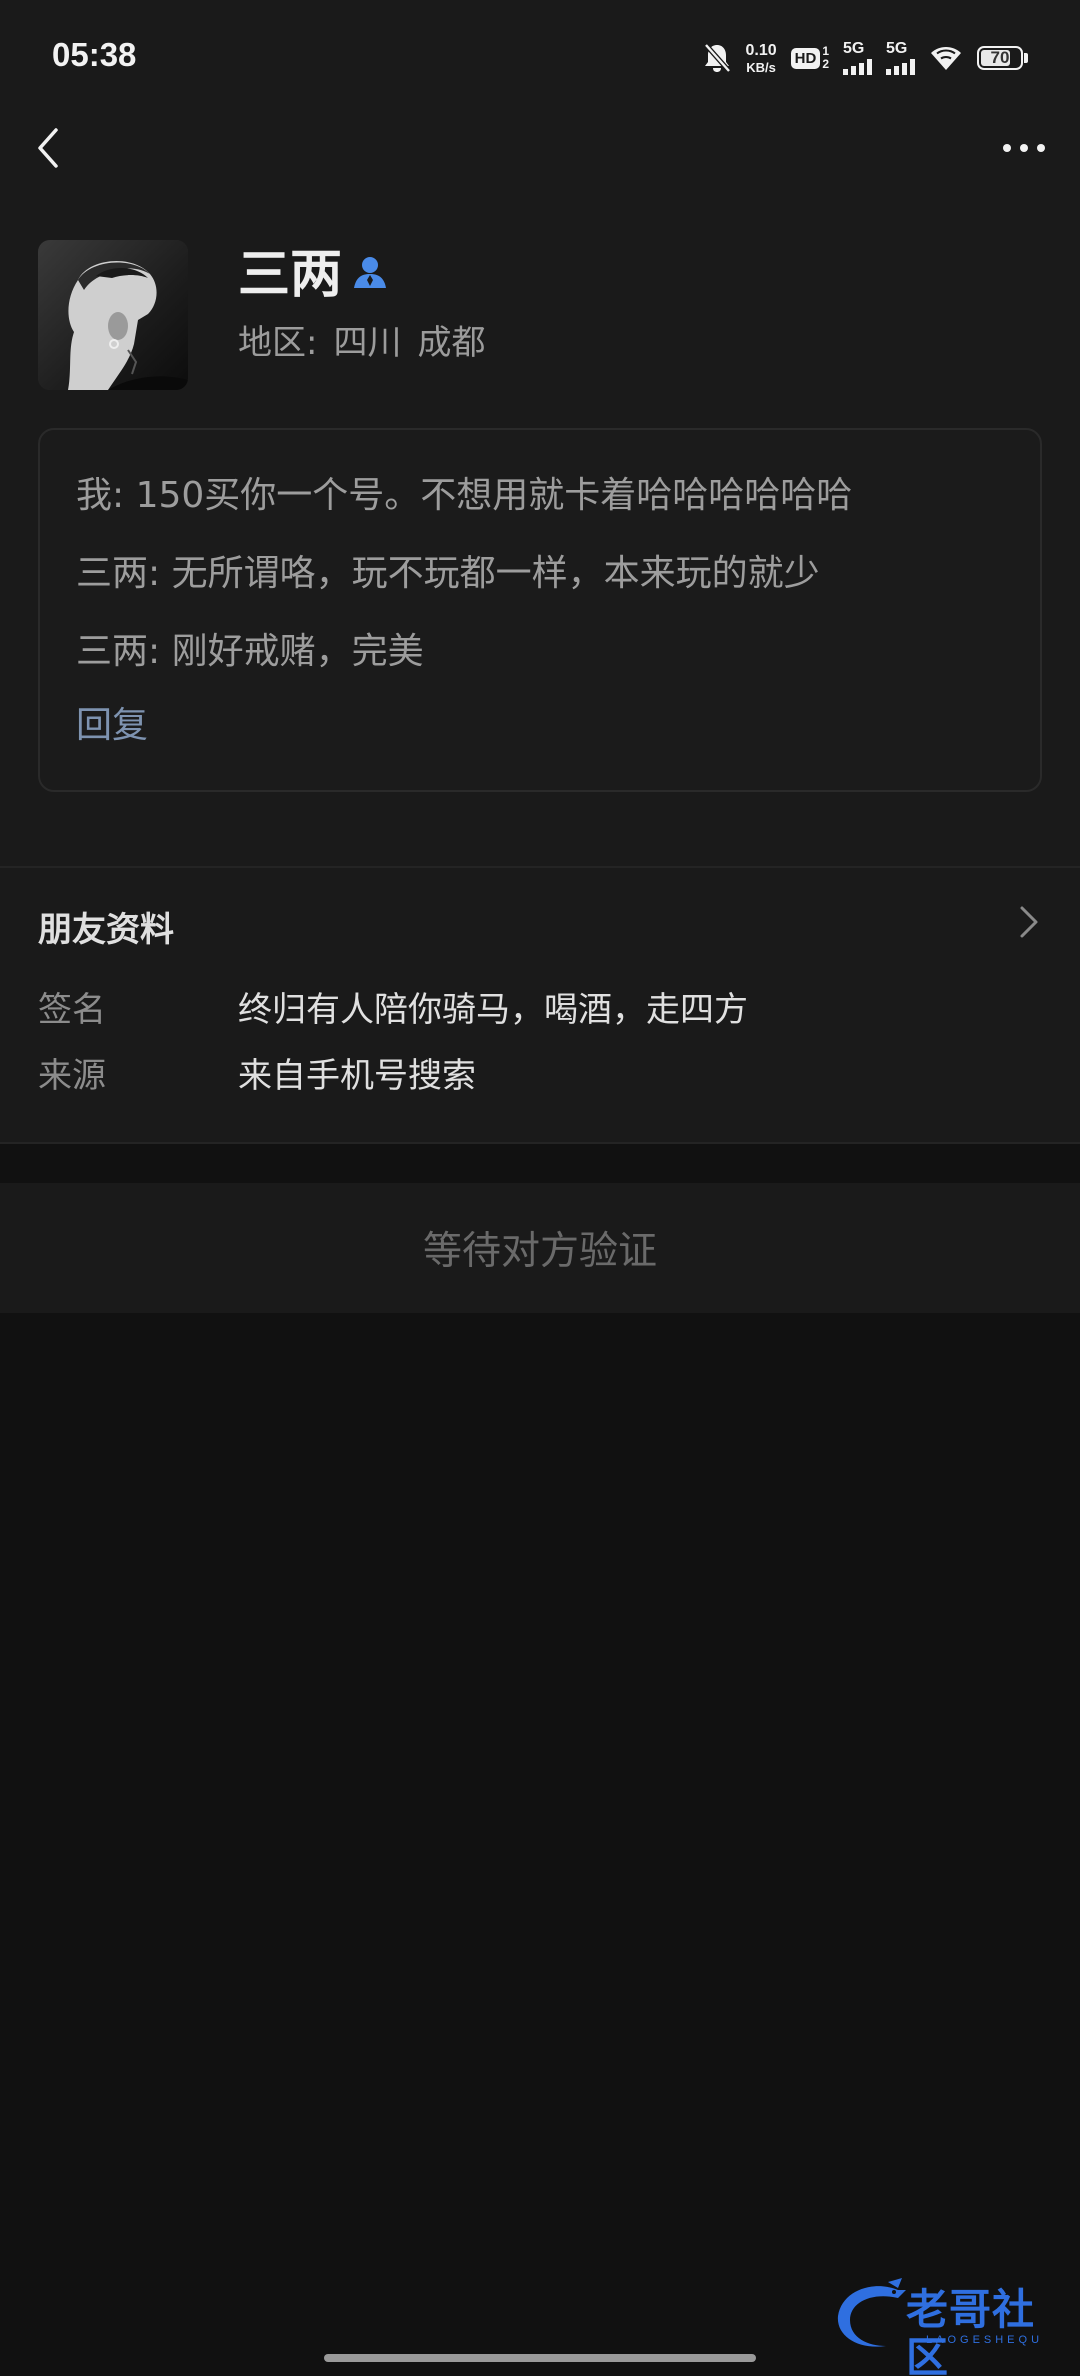 Image resolution: width=1080 pixels, height=2376 pixels. I want to click on source-row: 来源 来自手机号搜索, so click(538, 1076).